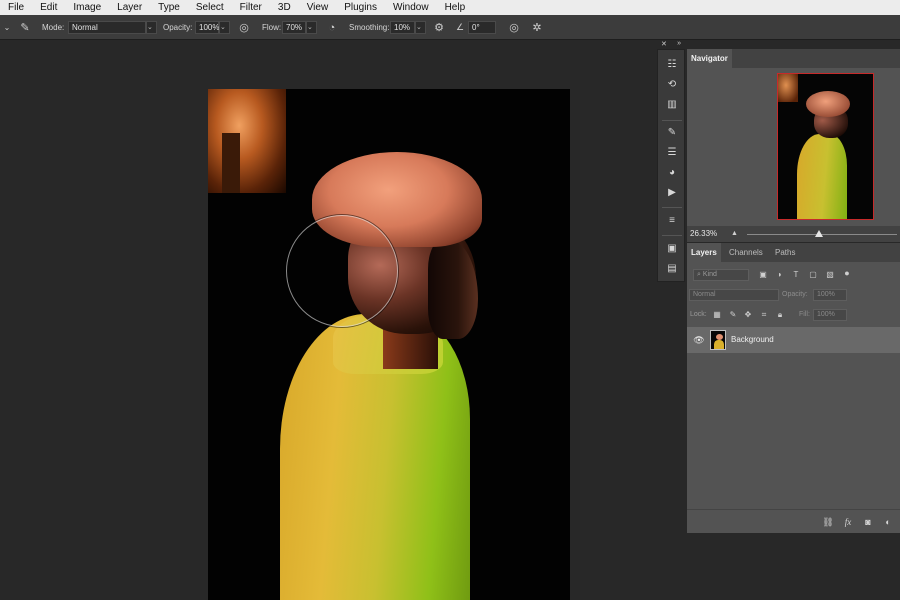 The width and height of the screenshot is (900, 600). What do you see at coordinates (514, 27) in the screenshot?
I see `pressure-size-icon: ◎` at bounding box center [514, 27].